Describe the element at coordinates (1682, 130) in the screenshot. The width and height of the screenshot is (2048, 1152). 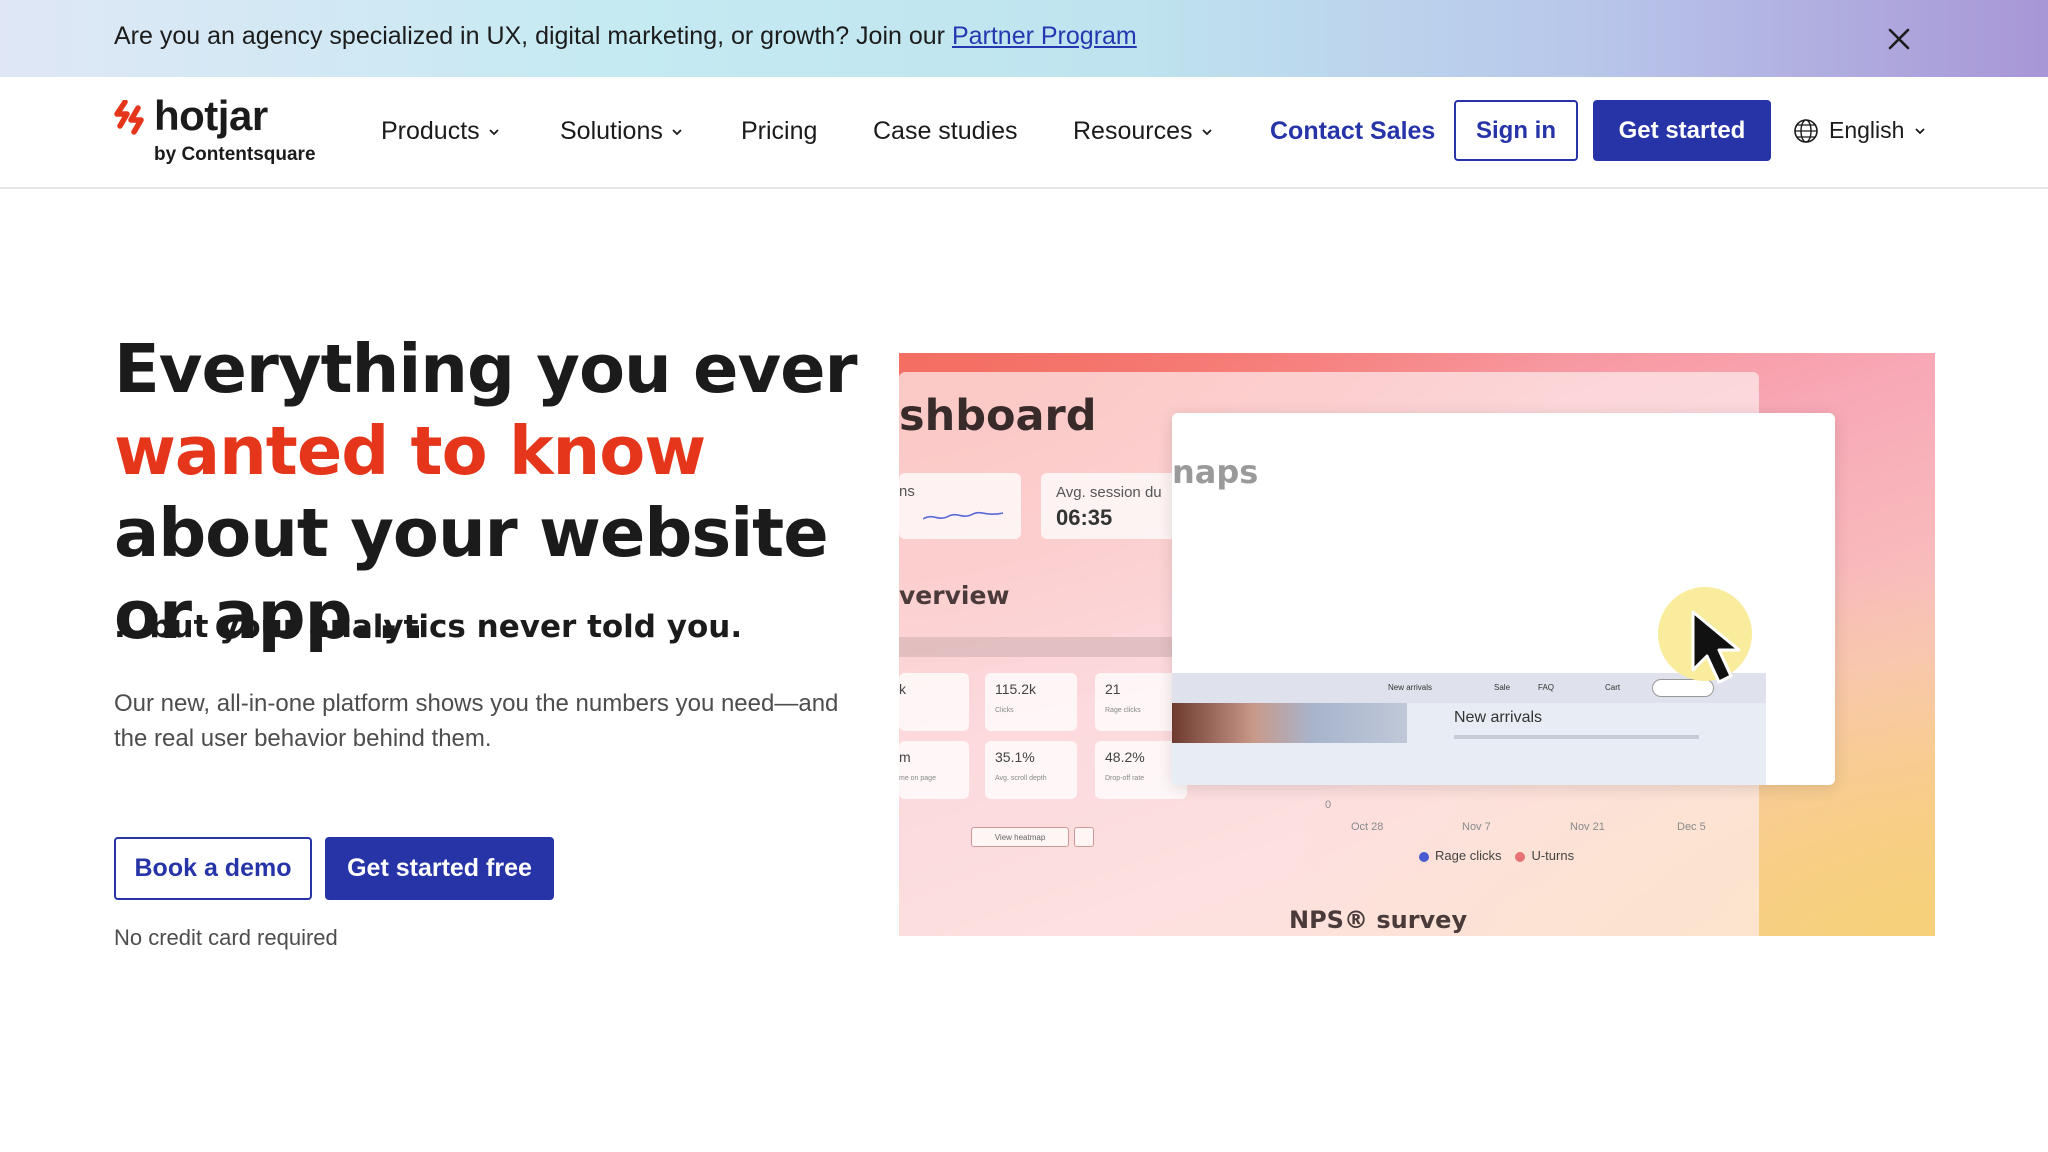
I see `get-started-button: Get started` at that location.